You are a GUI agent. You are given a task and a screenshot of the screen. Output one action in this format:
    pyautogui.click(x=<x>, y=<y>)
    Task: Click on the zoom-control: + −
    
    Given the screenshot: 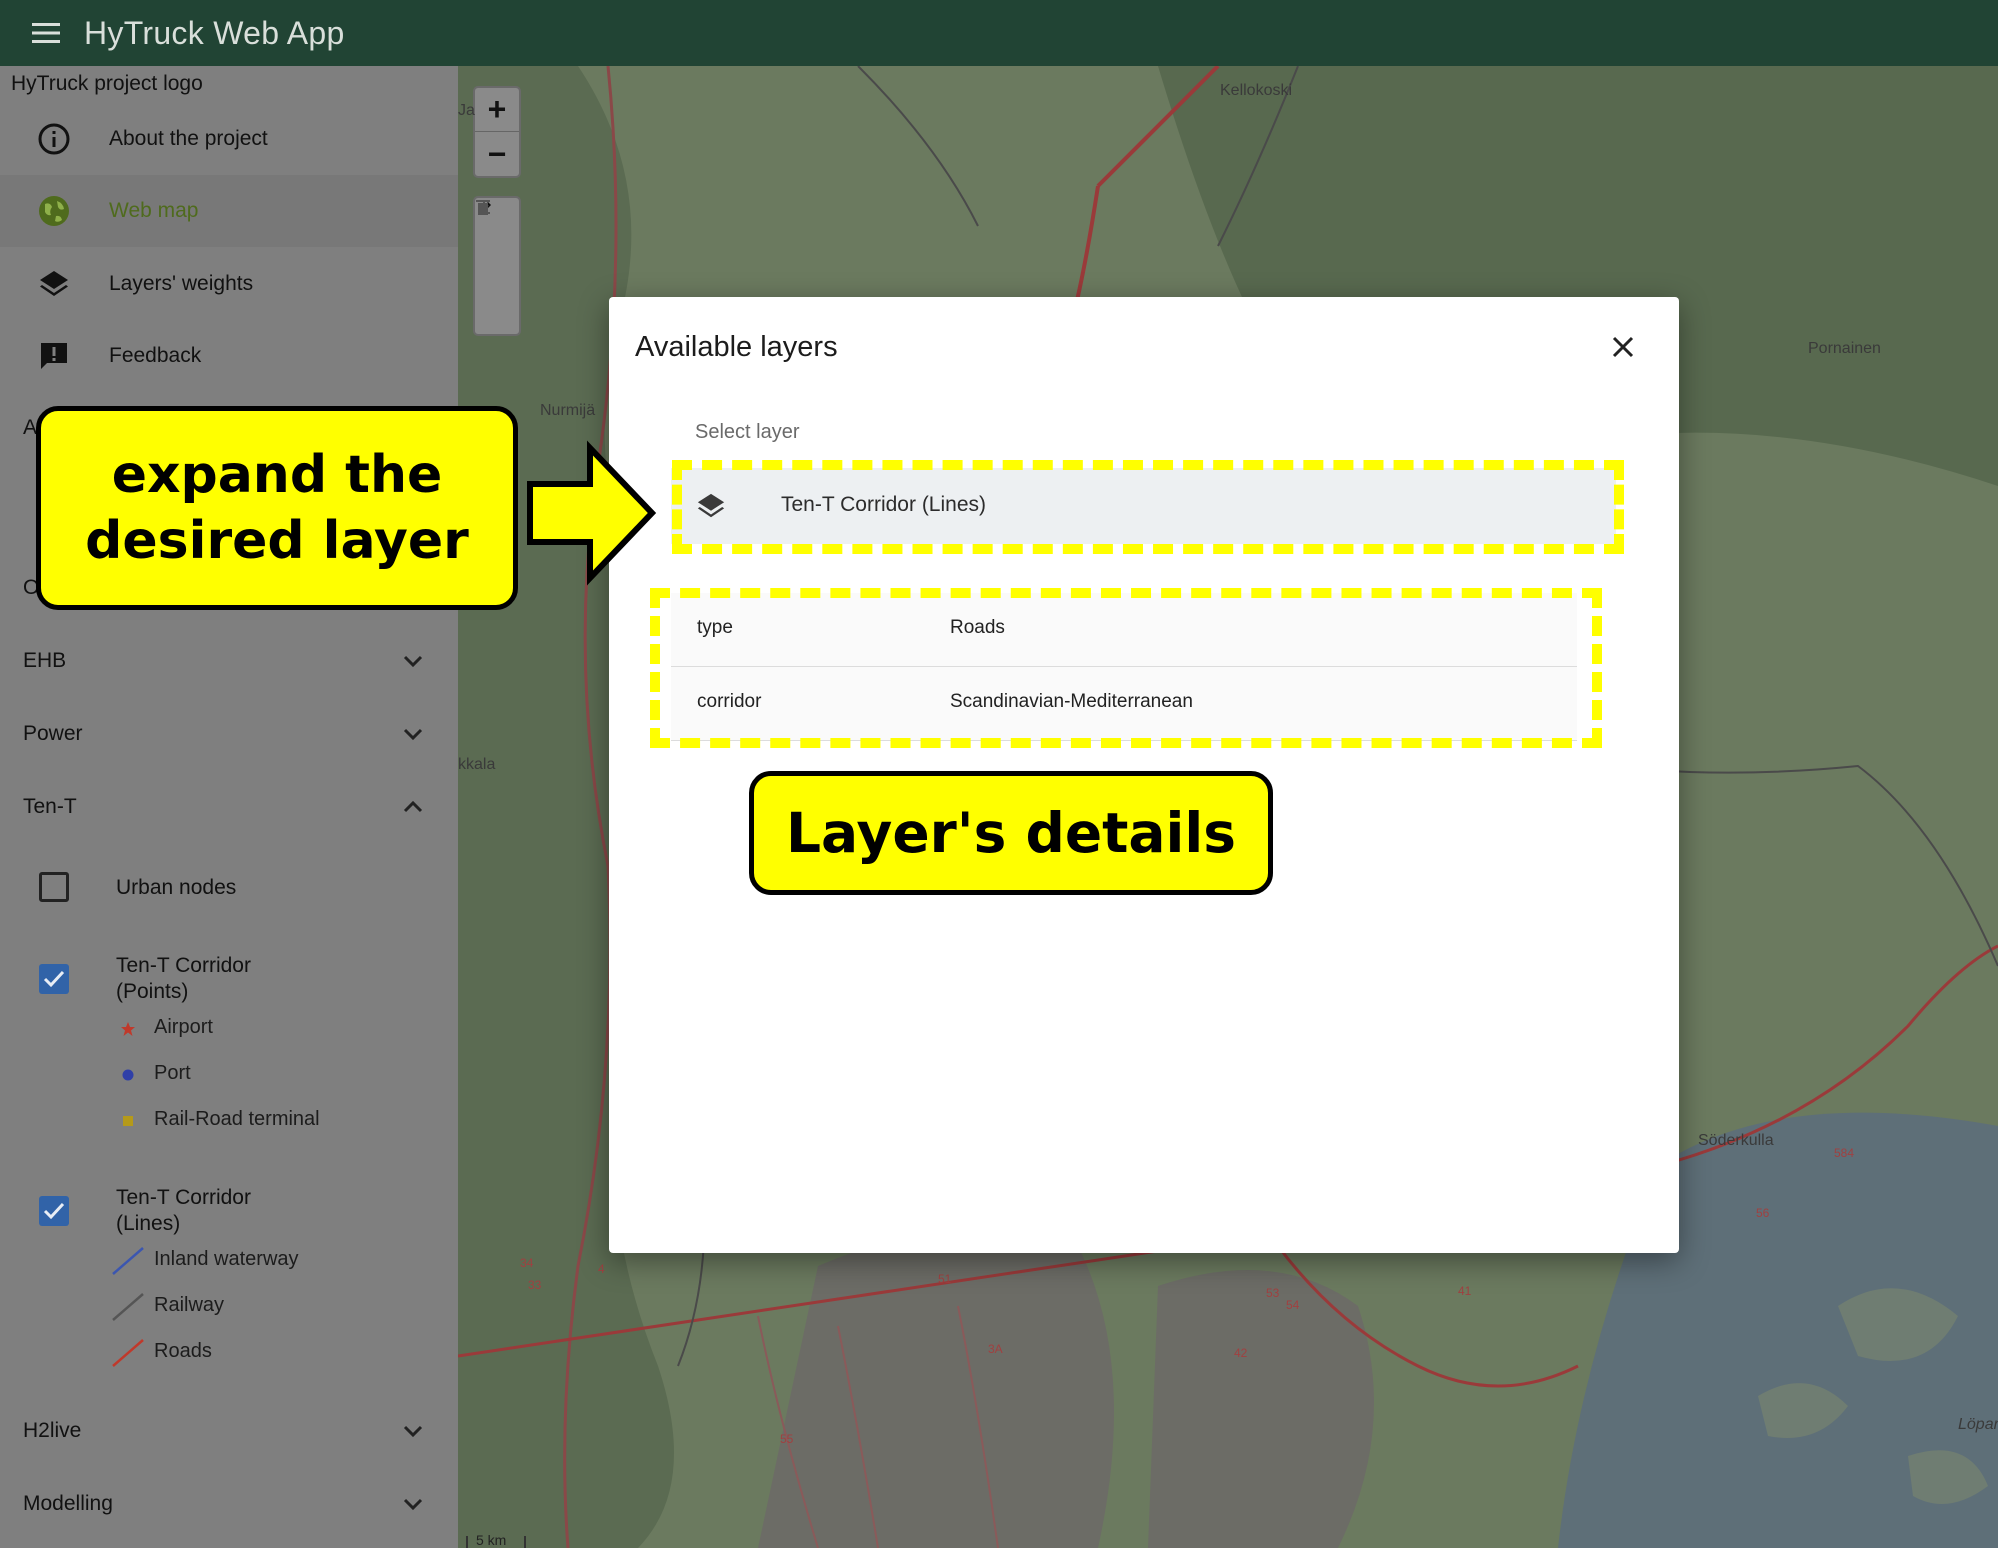 What is the action you would take?
    pyautogui.click(x=497, y=132)
    